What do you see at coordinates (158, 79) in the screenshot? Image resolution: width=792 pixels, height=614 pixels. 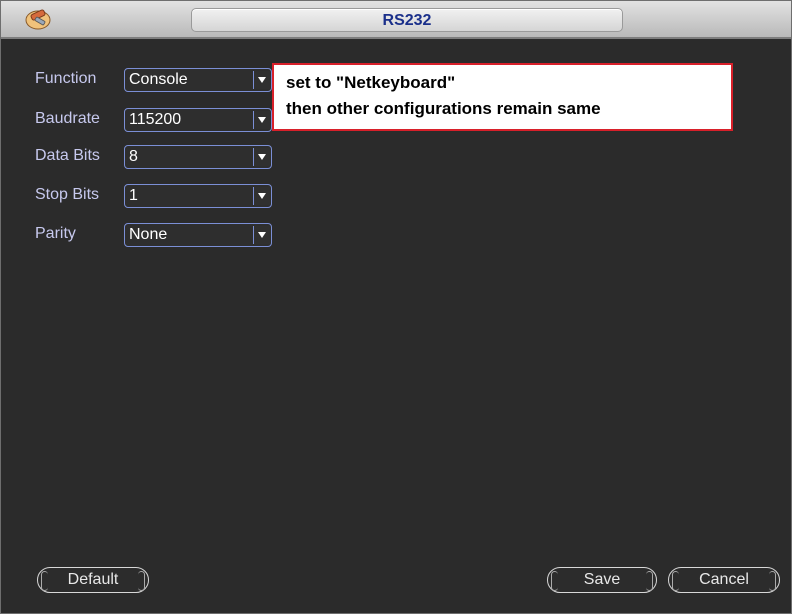 I see `function-value: Console` at bounding box center [158, 79].